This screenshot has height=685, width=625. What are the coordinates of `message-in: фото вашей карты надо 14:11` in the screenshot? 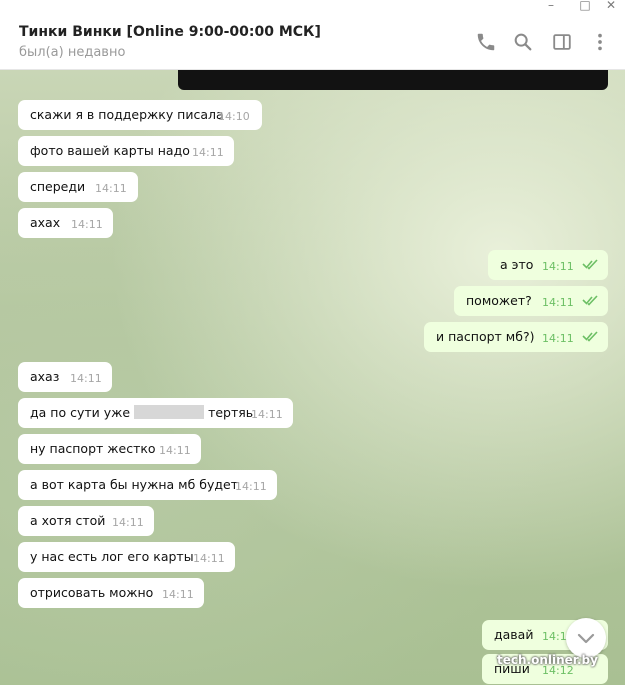 It's located at (126, 151).